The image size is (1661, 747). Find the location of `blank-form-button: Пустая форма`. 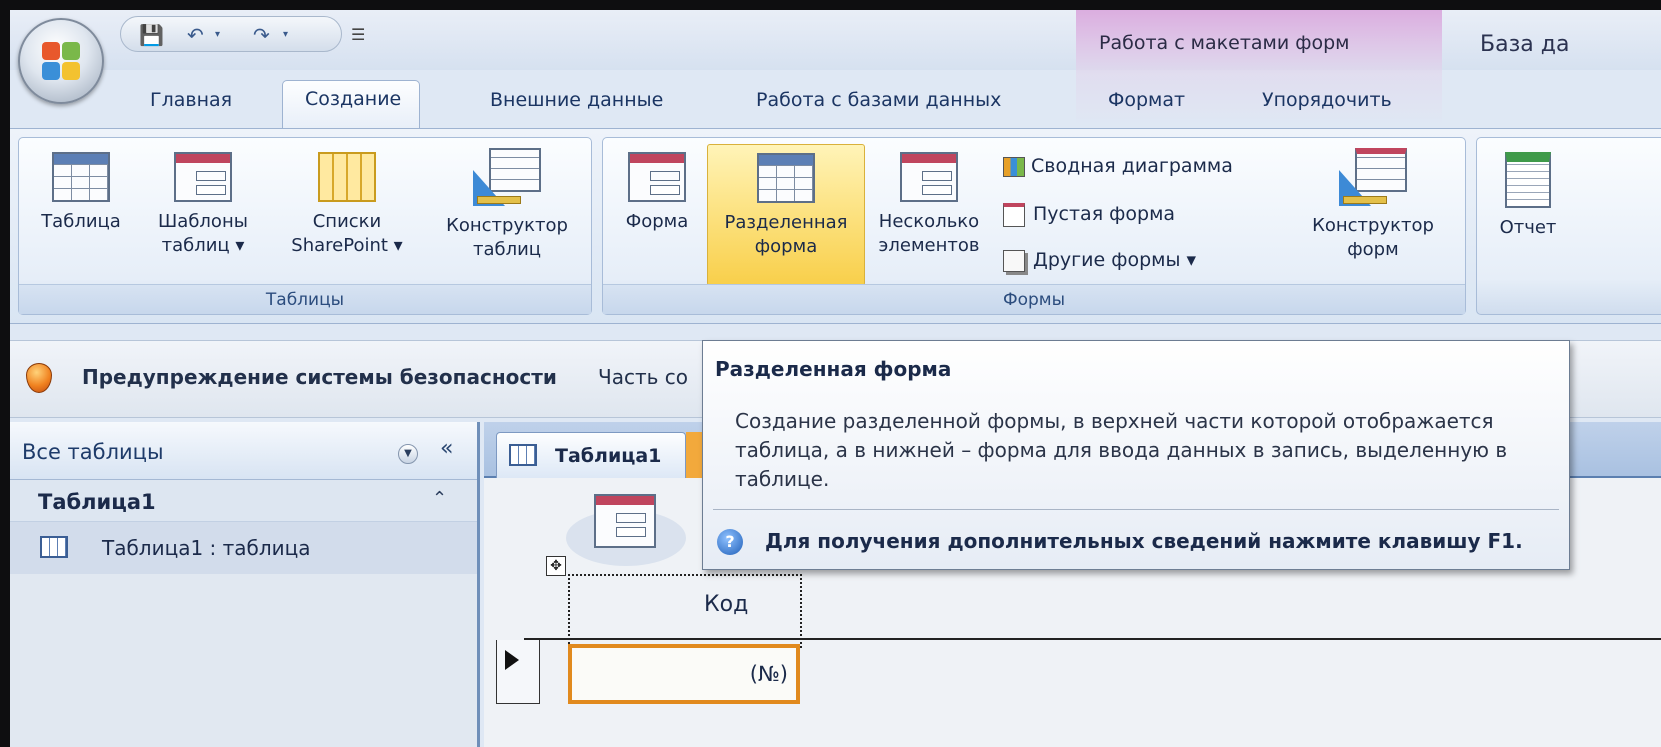

blank-form-button: Пустая форма is located at coordinates (1089, 214).